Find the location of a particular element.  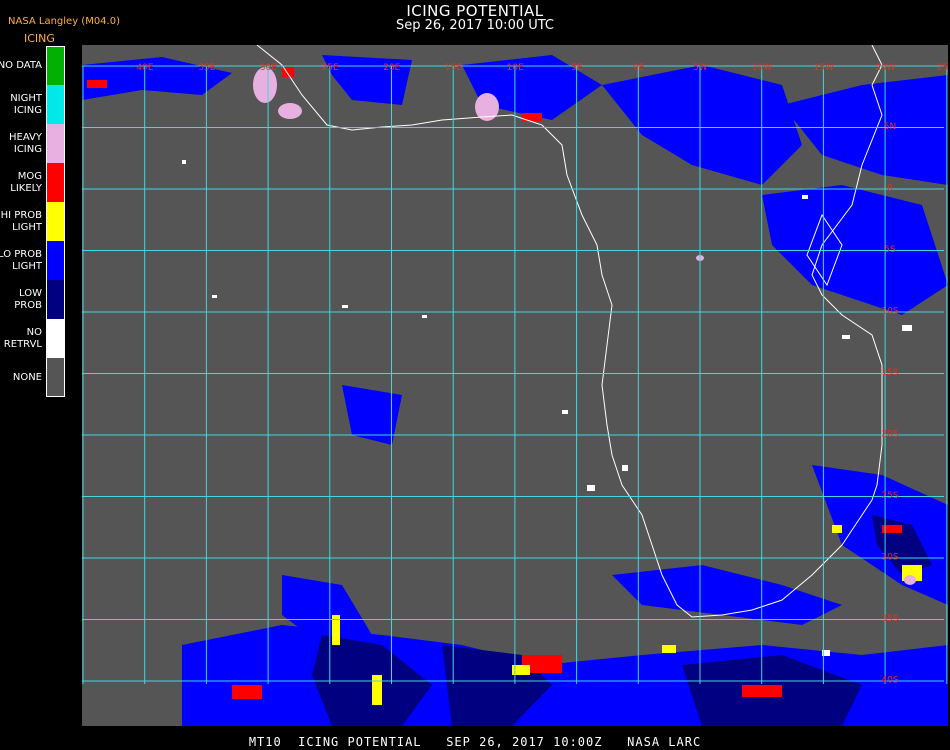

longitude-label: 25E is located at coordinates (330, 68).